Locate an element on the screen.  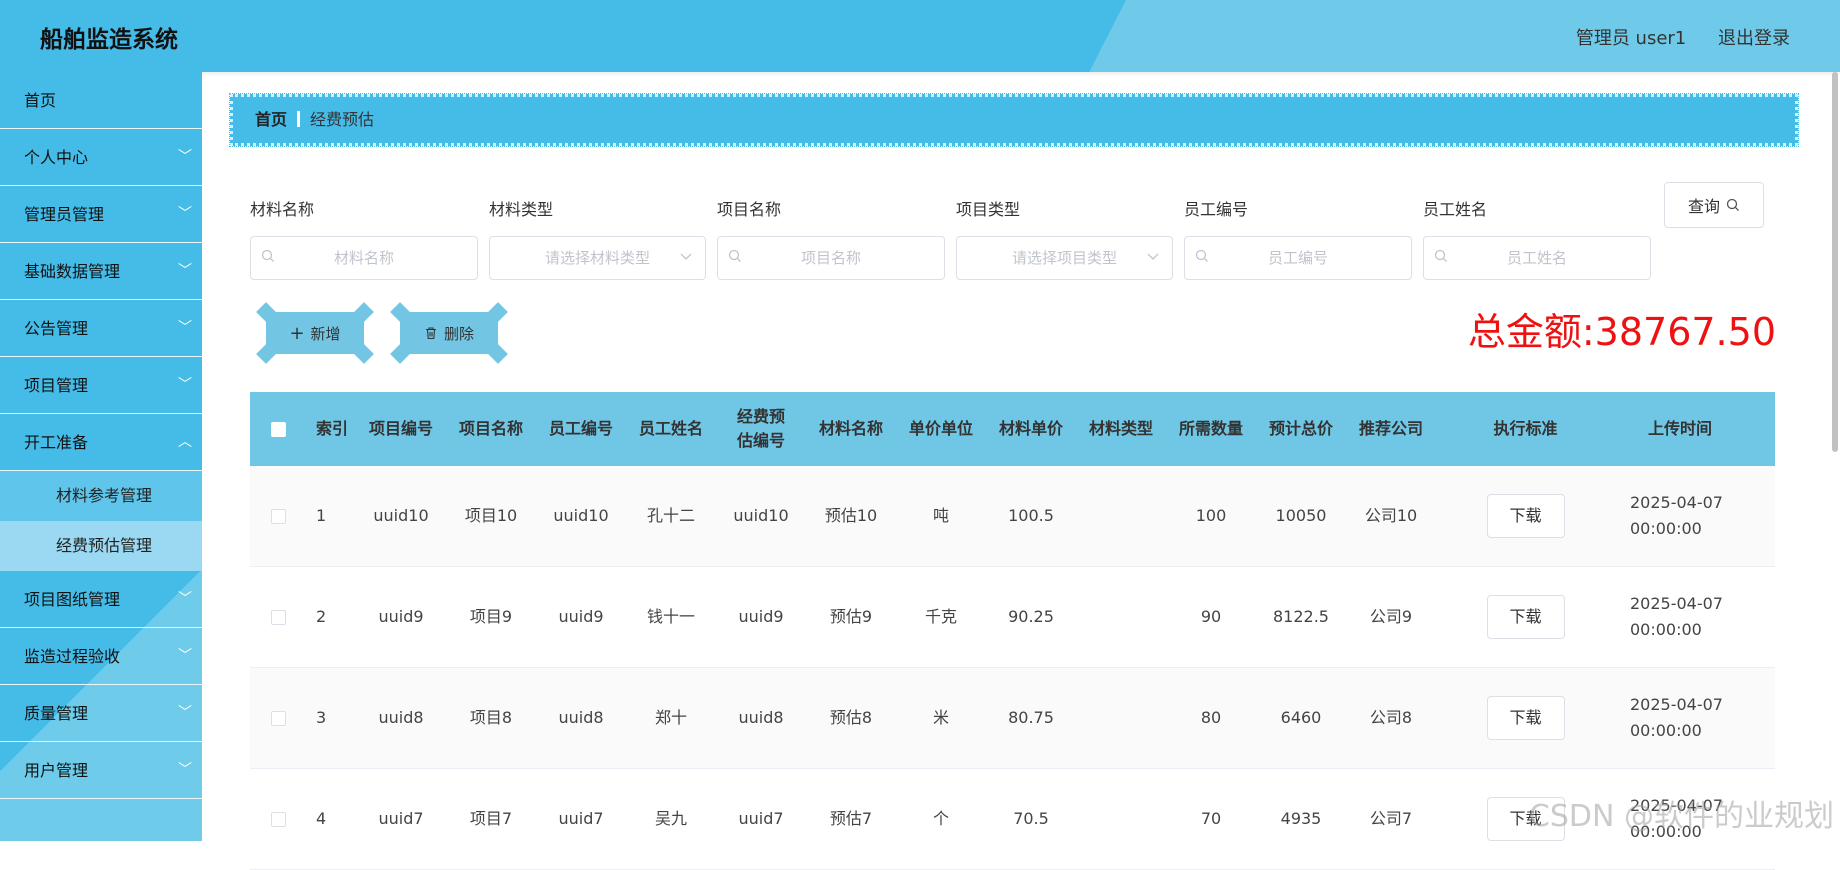
column-header: 材料名称 is located at coordinates (851, 429).